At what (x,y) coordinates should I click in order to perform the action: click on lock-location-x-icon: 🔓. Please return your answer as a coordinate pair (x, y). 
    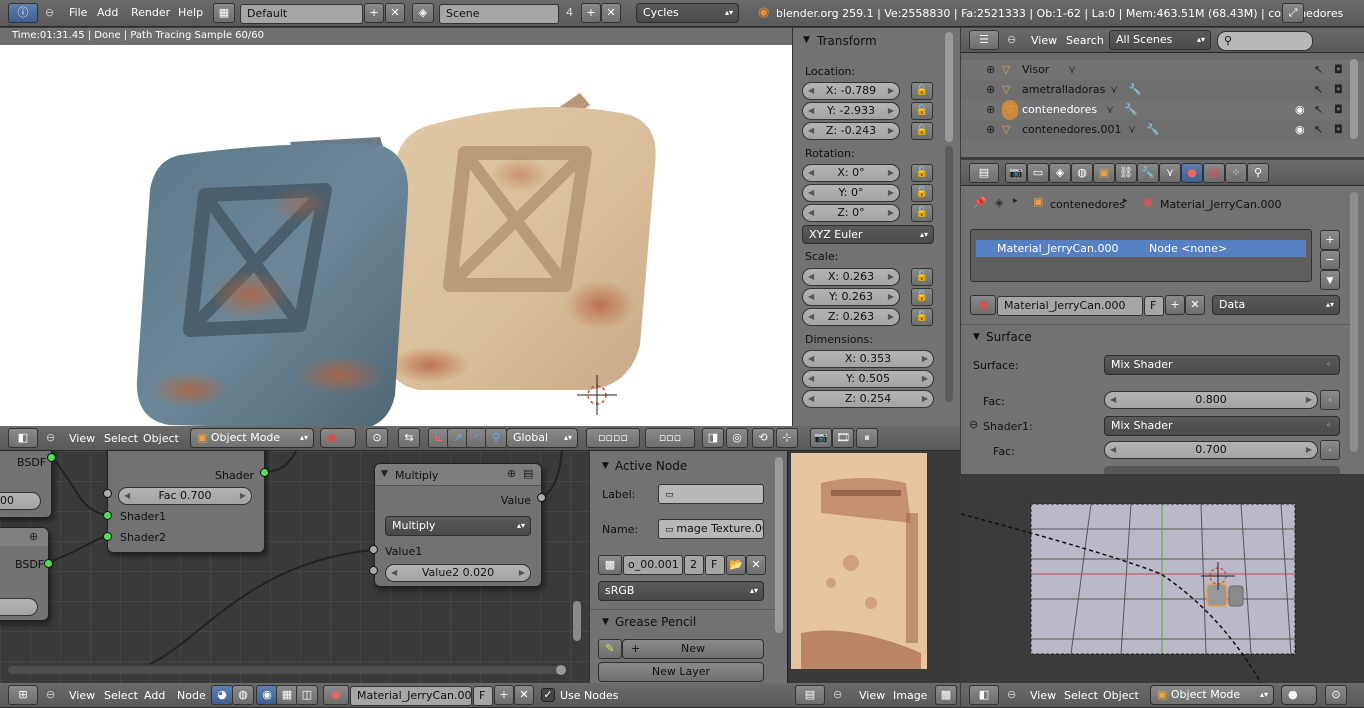
    Looking at the image, I should click on (922, 91).